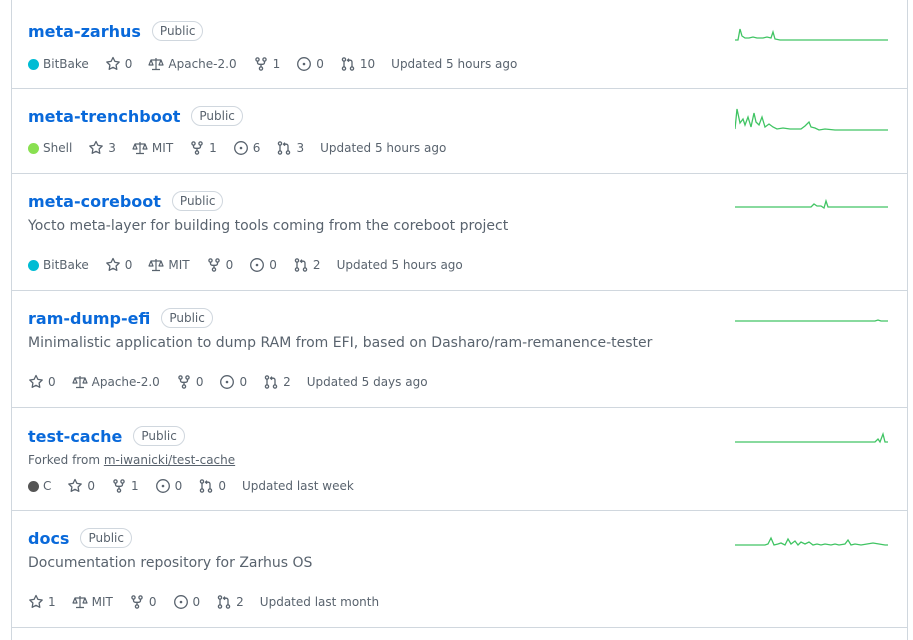  I want to click on forked-from: Forked from m-iwanicki/test-cache, so click(131, 460).